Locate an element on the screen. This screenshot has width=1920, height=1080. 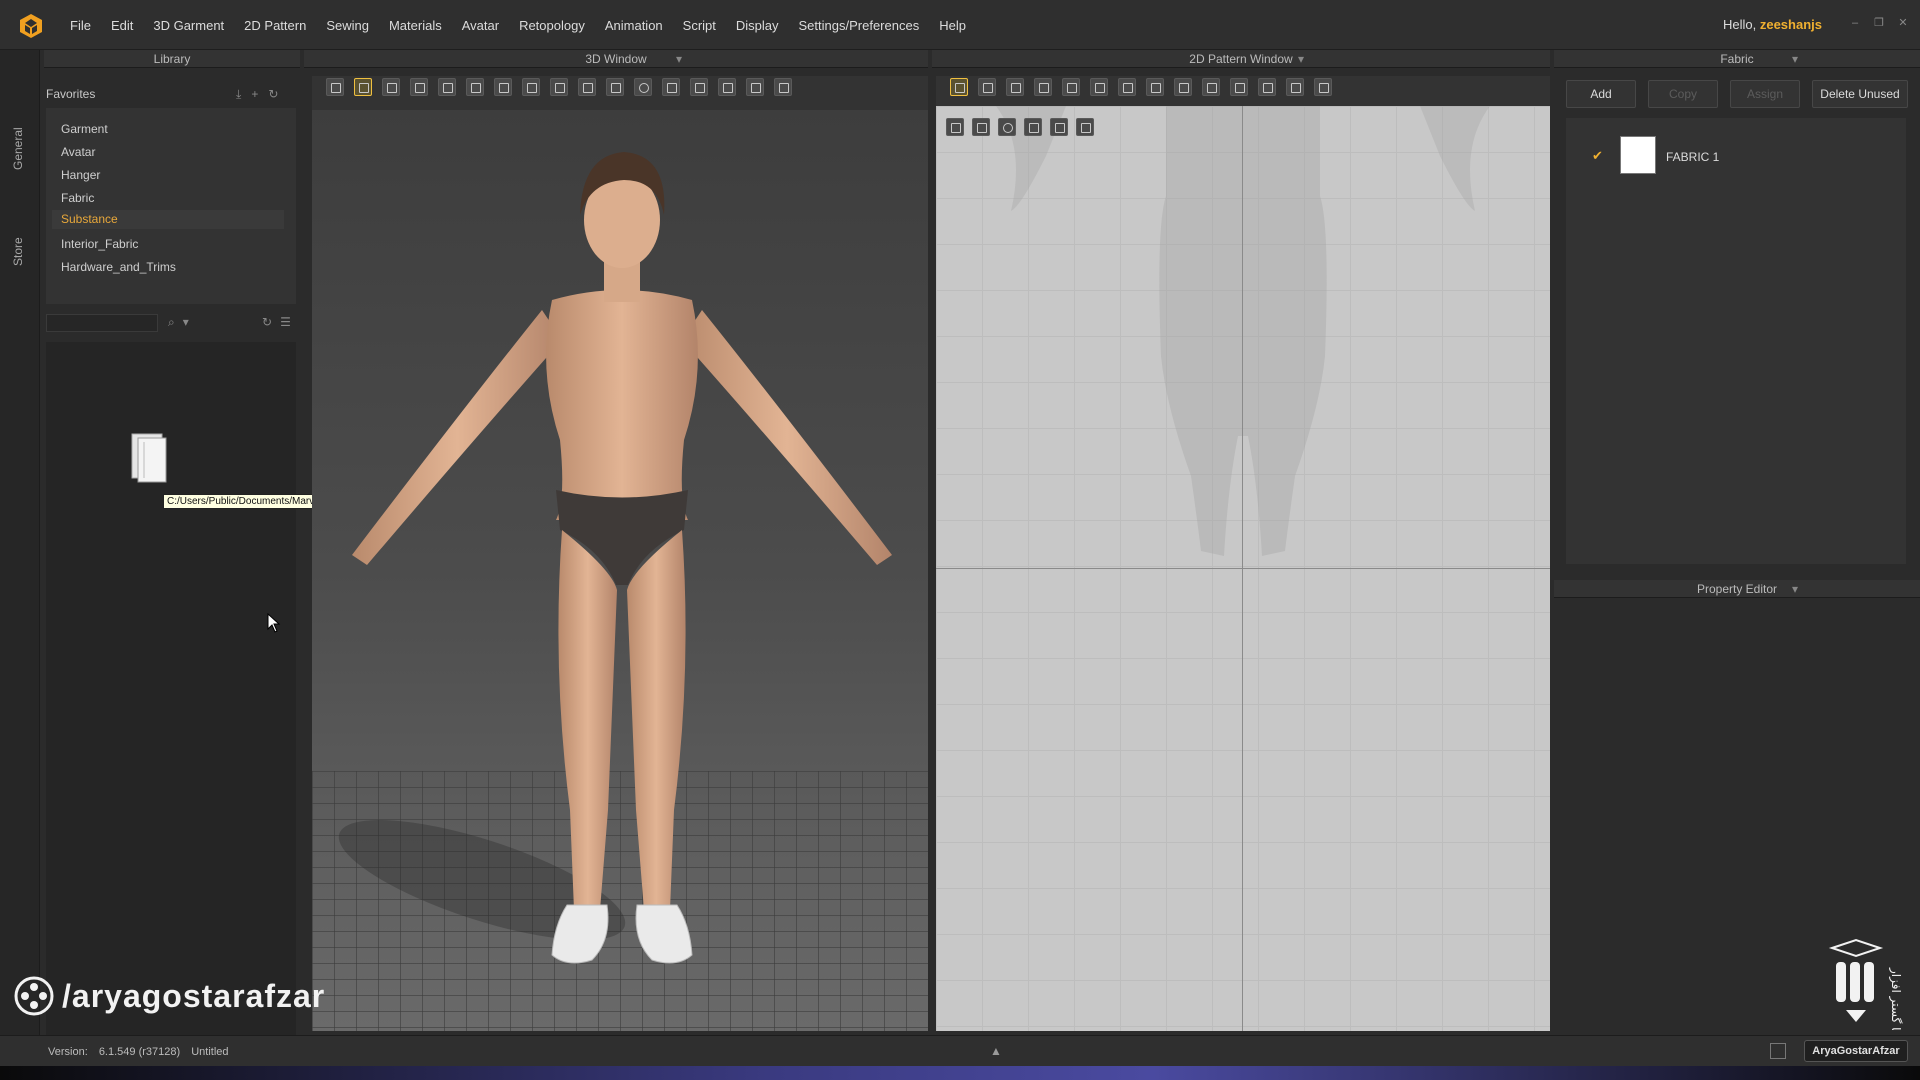
dart-icon is located at coordinates (1099, 87).